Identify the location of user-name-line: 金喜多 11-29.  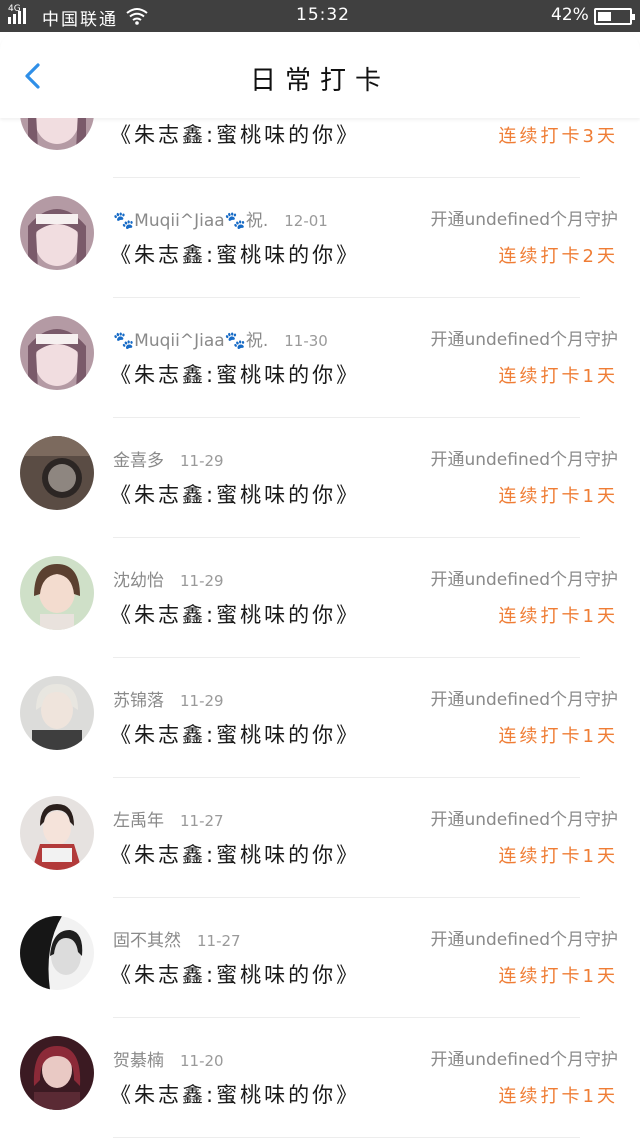
(168, 458).